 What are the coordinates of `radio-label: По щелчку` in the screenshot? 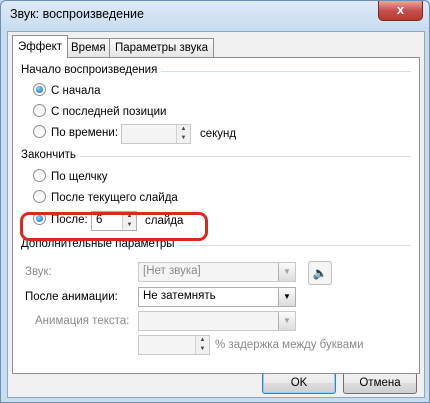 It's located at (79, 177).